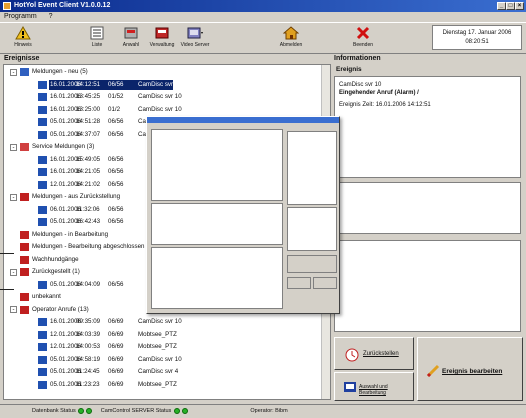 This screenshot has height=418, width=526. What do you see at coordinates (51, 16) in the screenshot?
I see `menu-help: ?` at bounding box center [51, 16].